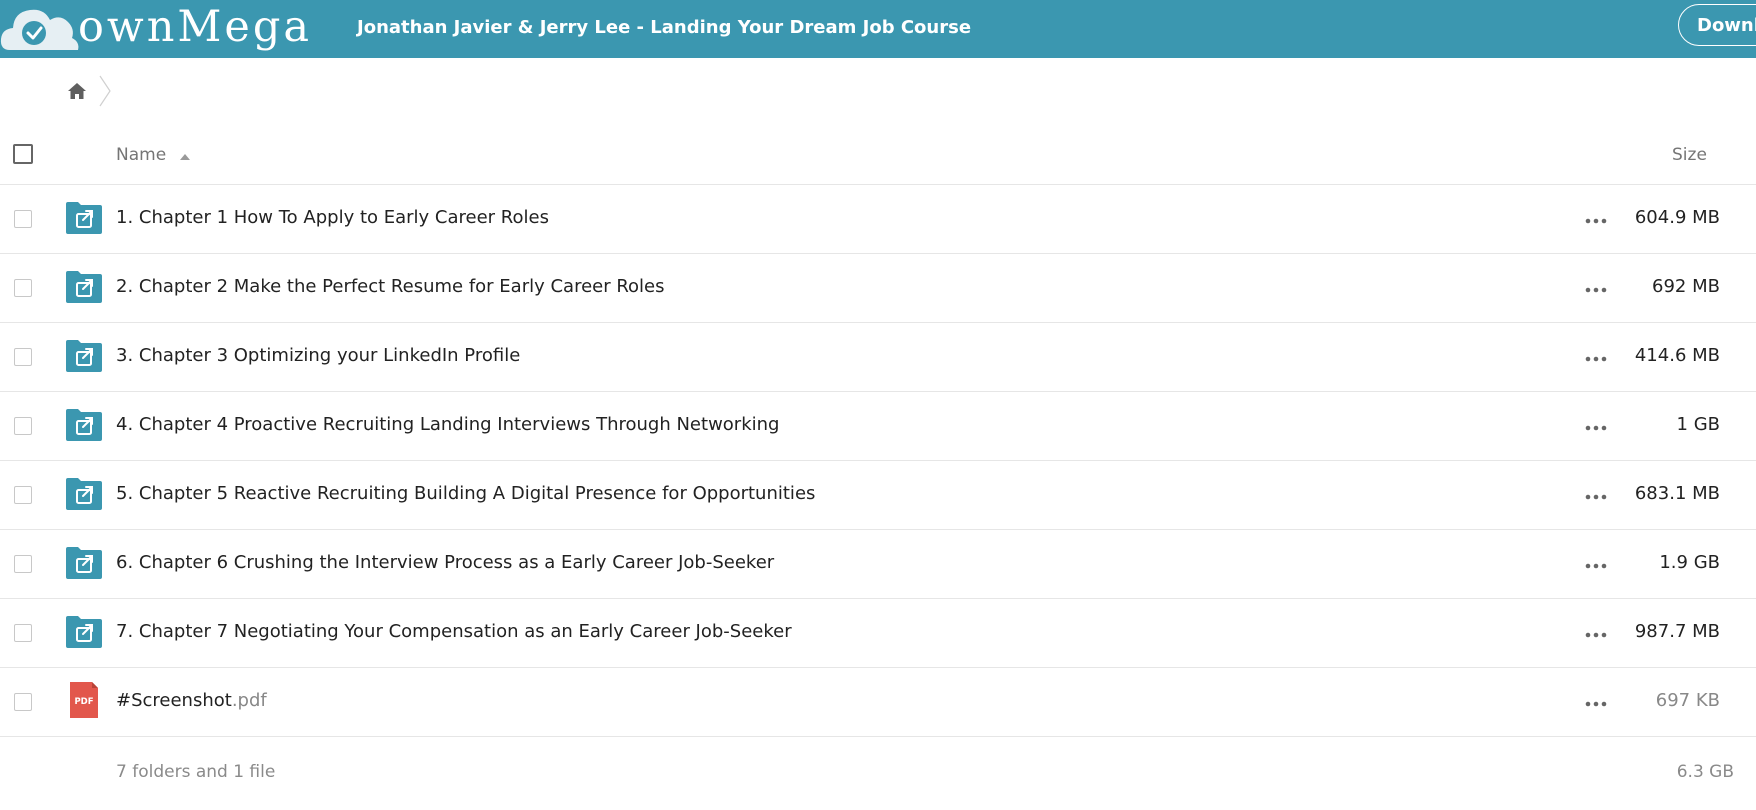 The height and width of the screenshot is (810, 1756). Describe the element at coordinates (249, 700) in the screenshot. I see `file-extension: .pdf` at that location.